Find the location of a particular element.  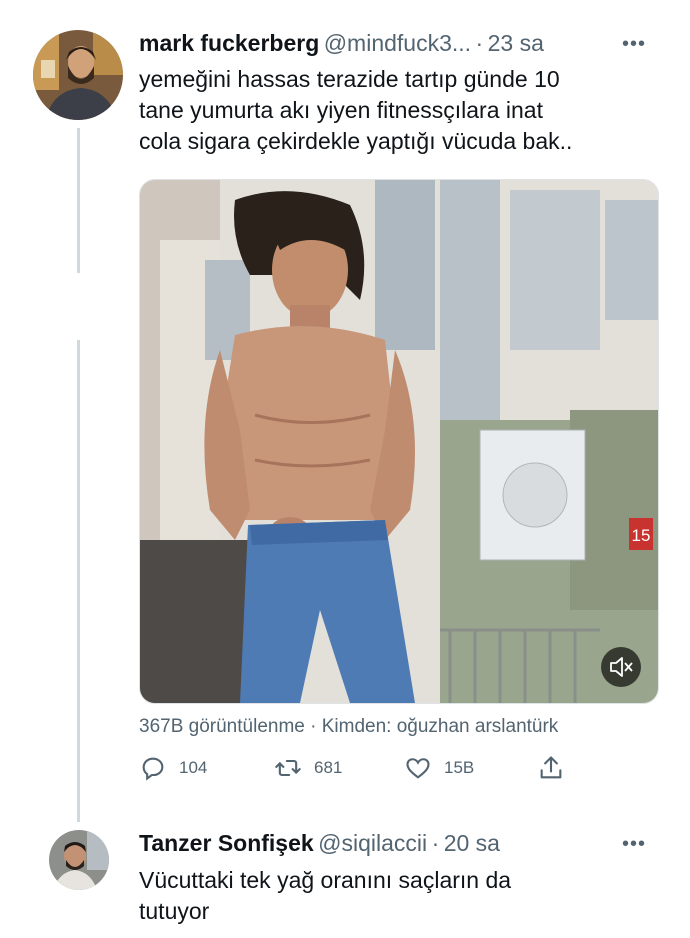

more-options-icon: ••• is located at coordinates (634, 44).